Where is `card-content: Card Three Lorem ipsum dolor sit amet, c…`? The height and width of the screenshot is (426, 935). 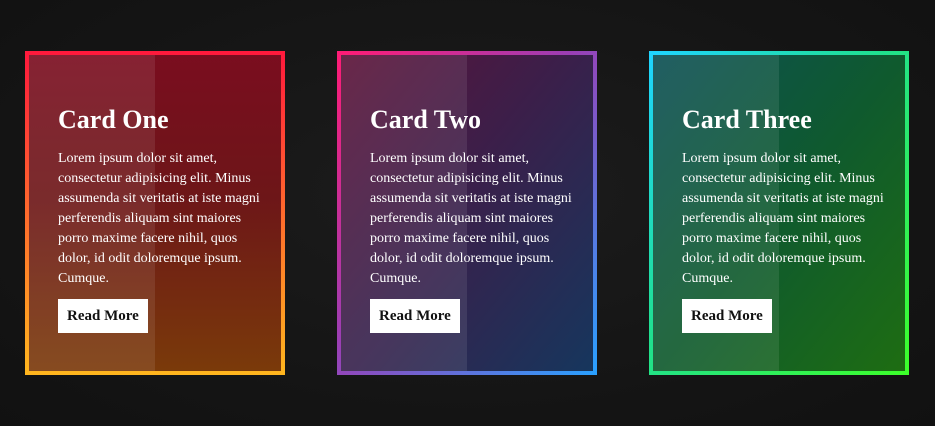 card-content: Card Three Lorem ipsum dolor sit amet, c… is located at coordinates (784, 219).